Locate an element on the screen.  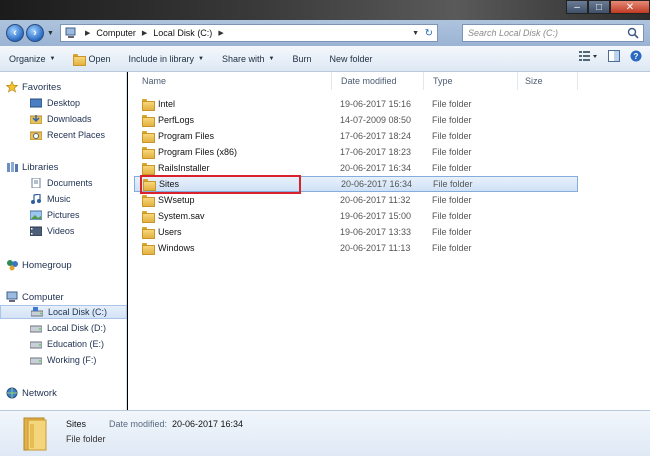
column-header-date: Date modified is located at coordinates (378, 81).